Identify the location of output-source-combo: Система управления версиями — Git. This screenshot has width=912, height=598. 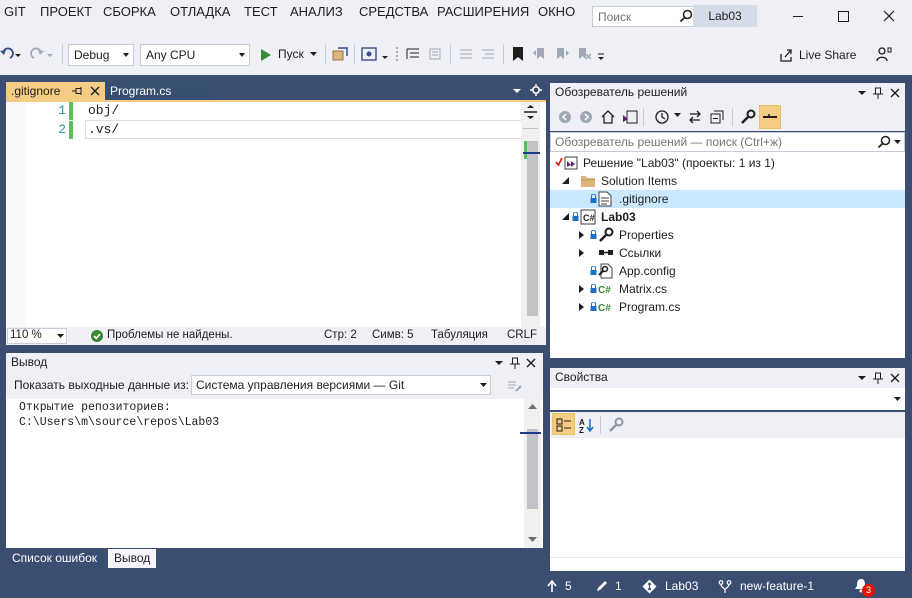
(341, 385).